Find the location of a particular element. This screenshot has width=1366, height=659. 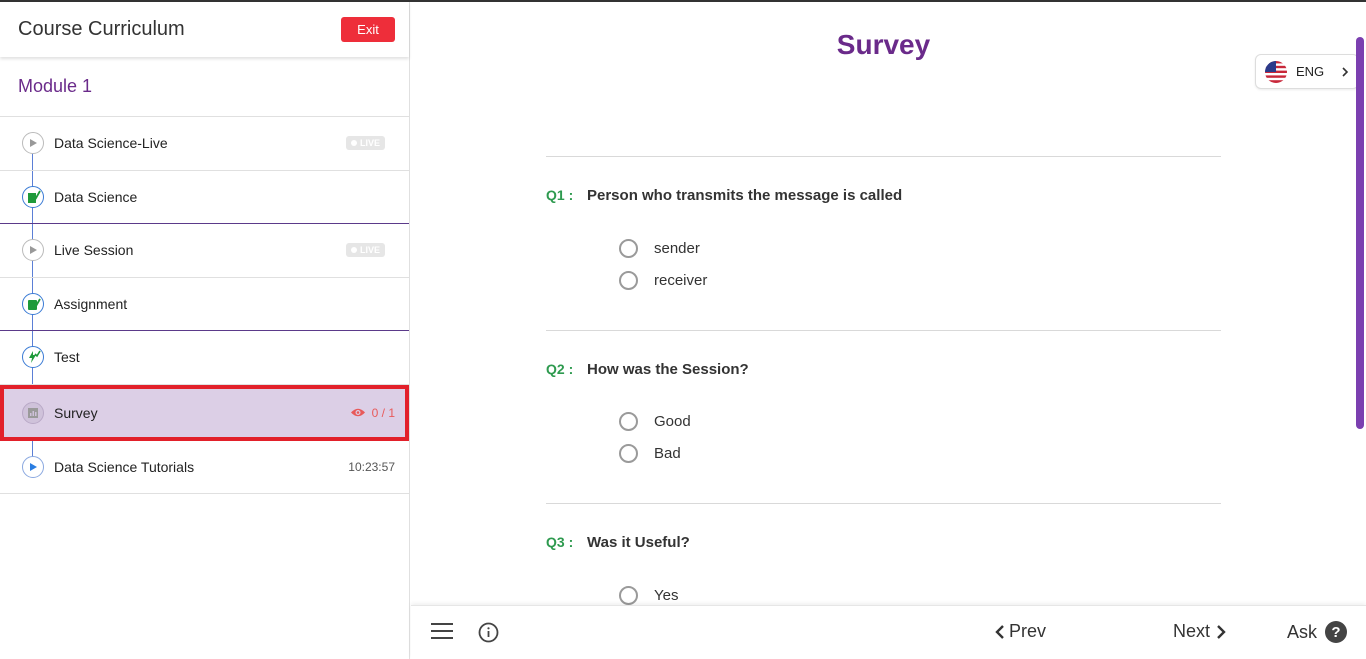

duration-label: 10:23:57 is located at coordinates (371, 466).